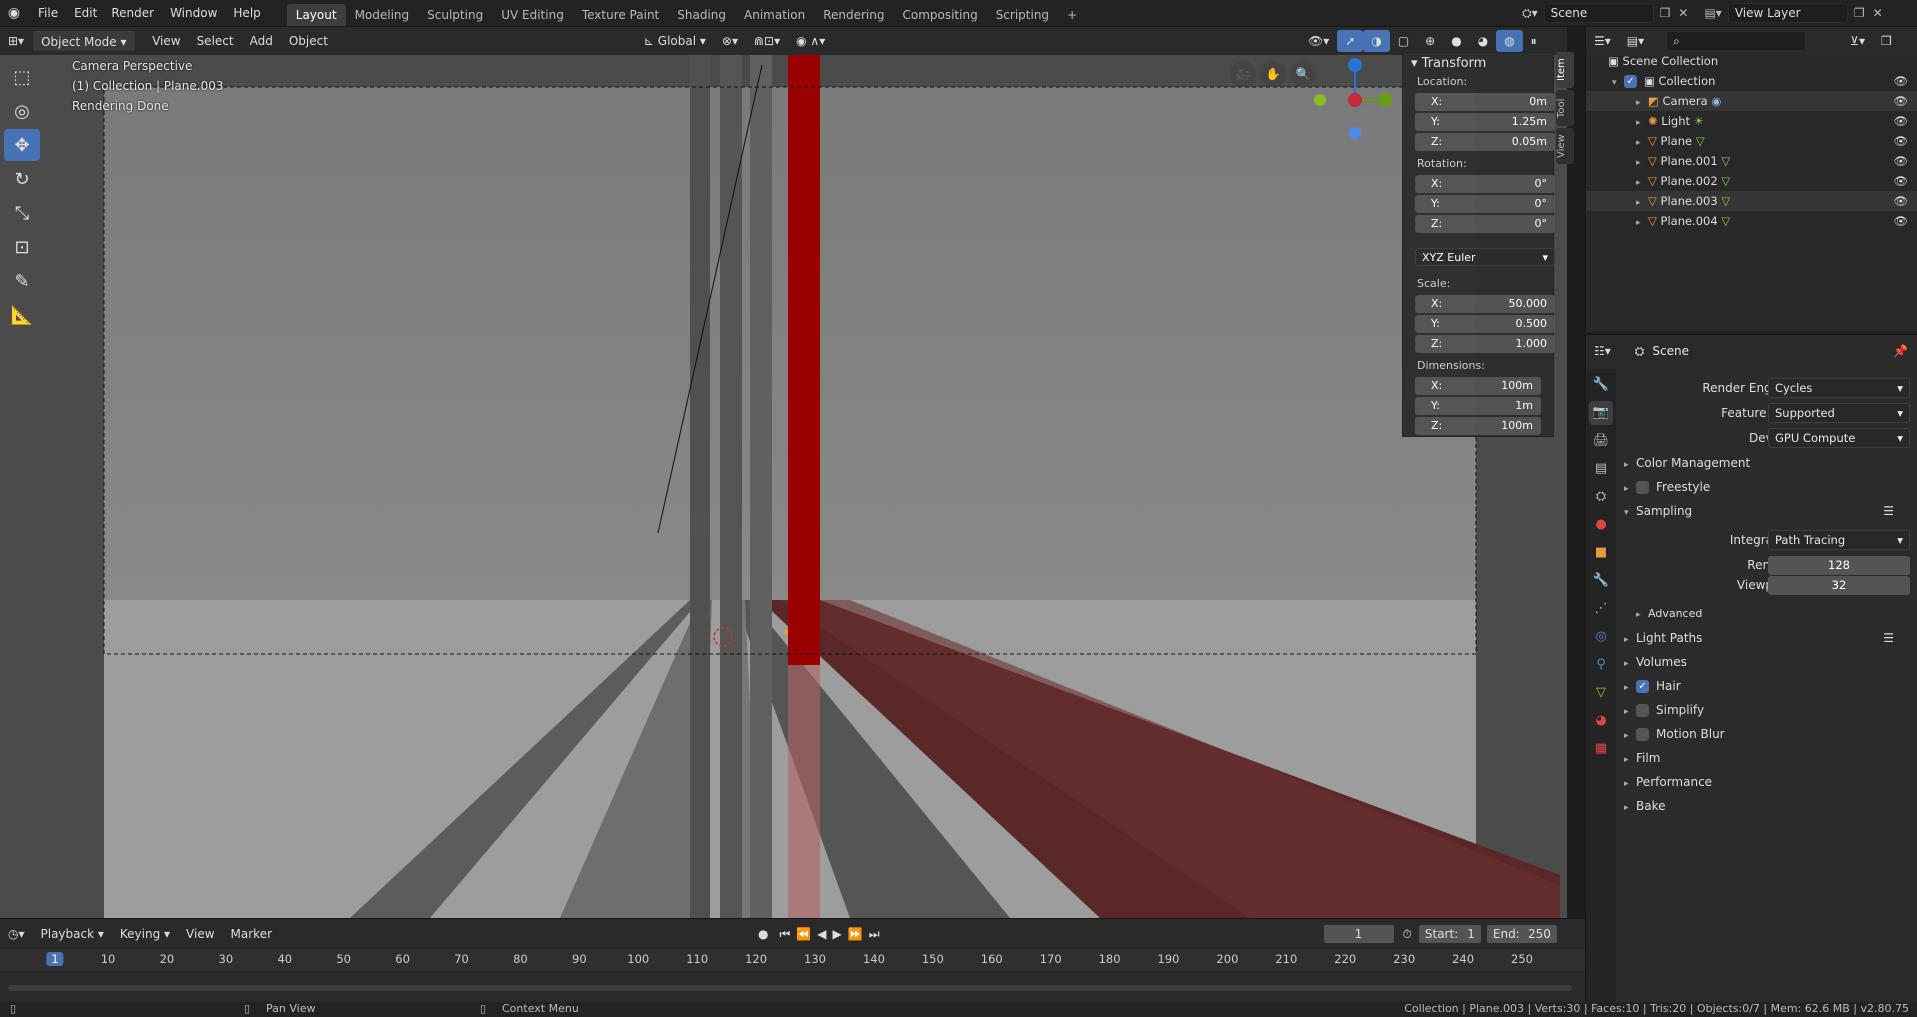 Image resolution: width=1917 pixels, height=1017 pixels. Describe the element at coordinates (1602, 41) in the screenshot. I see `outliner-editor-icon: ☰▾` at that location.